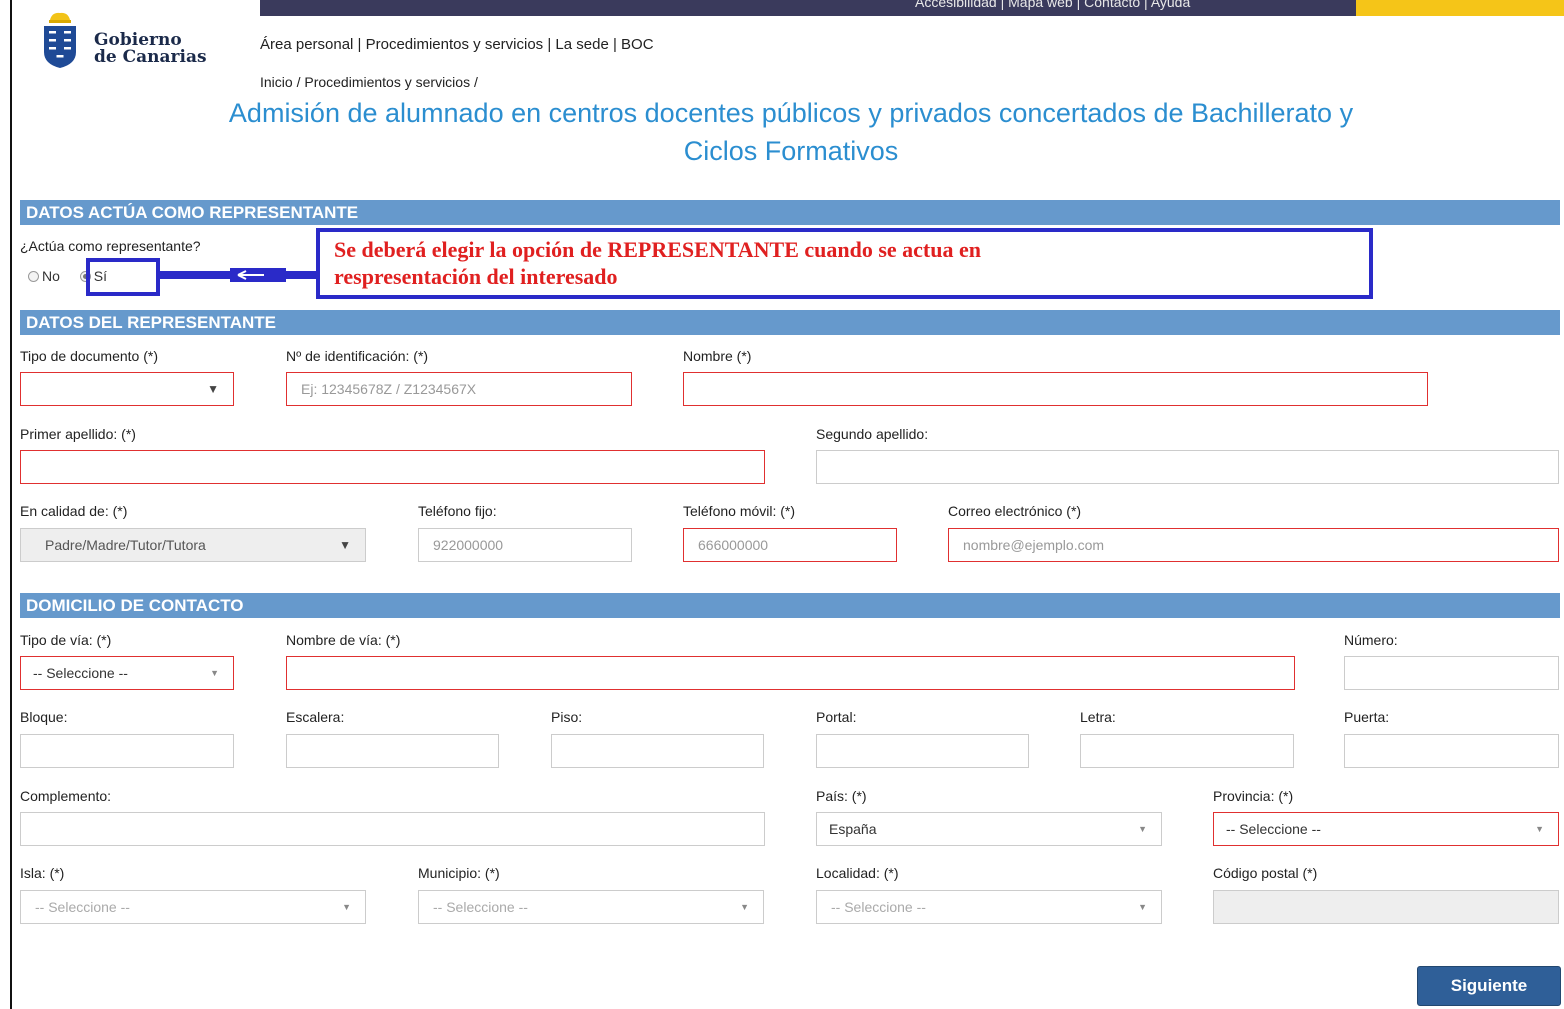 The height and width of the screenshot is (1009, 1564). I want to click on en-calidad-select: Padre/Madre/Tutor/Tutora ▼, so click(193, 545).